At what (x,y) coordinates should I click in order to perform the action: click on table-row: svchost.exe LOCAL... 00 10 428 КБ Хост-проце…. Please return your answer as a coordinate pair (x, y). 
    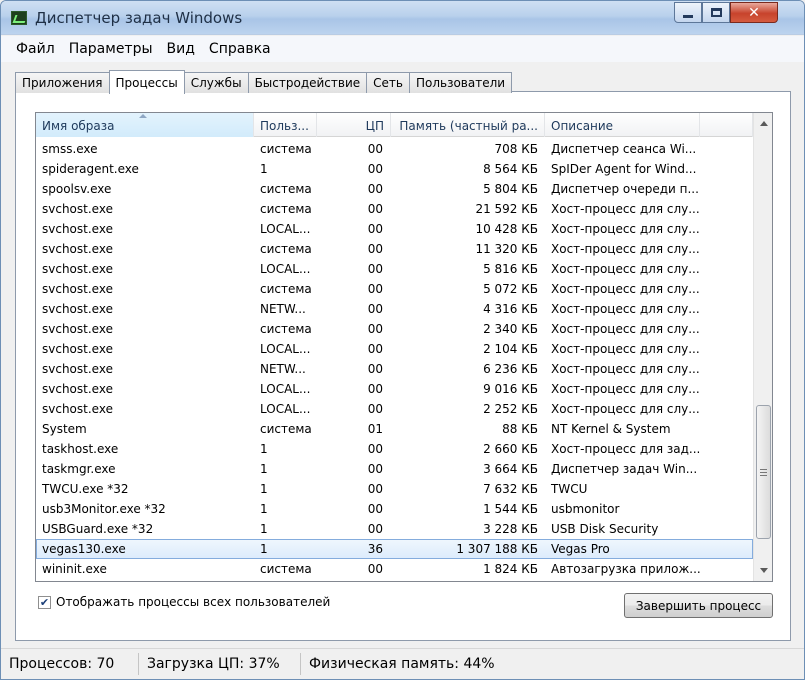
    Looking at the image, I should click on (394, 229).